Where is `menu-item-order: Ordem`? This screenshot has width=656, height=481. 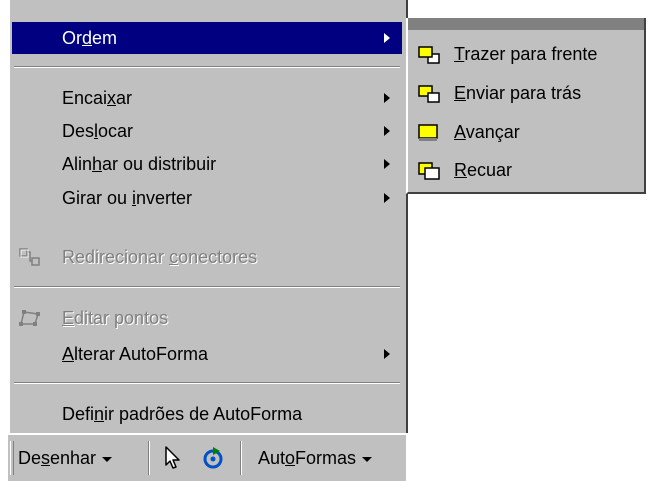 menu-item-order: Ordem is located at coordinates (207, 38).